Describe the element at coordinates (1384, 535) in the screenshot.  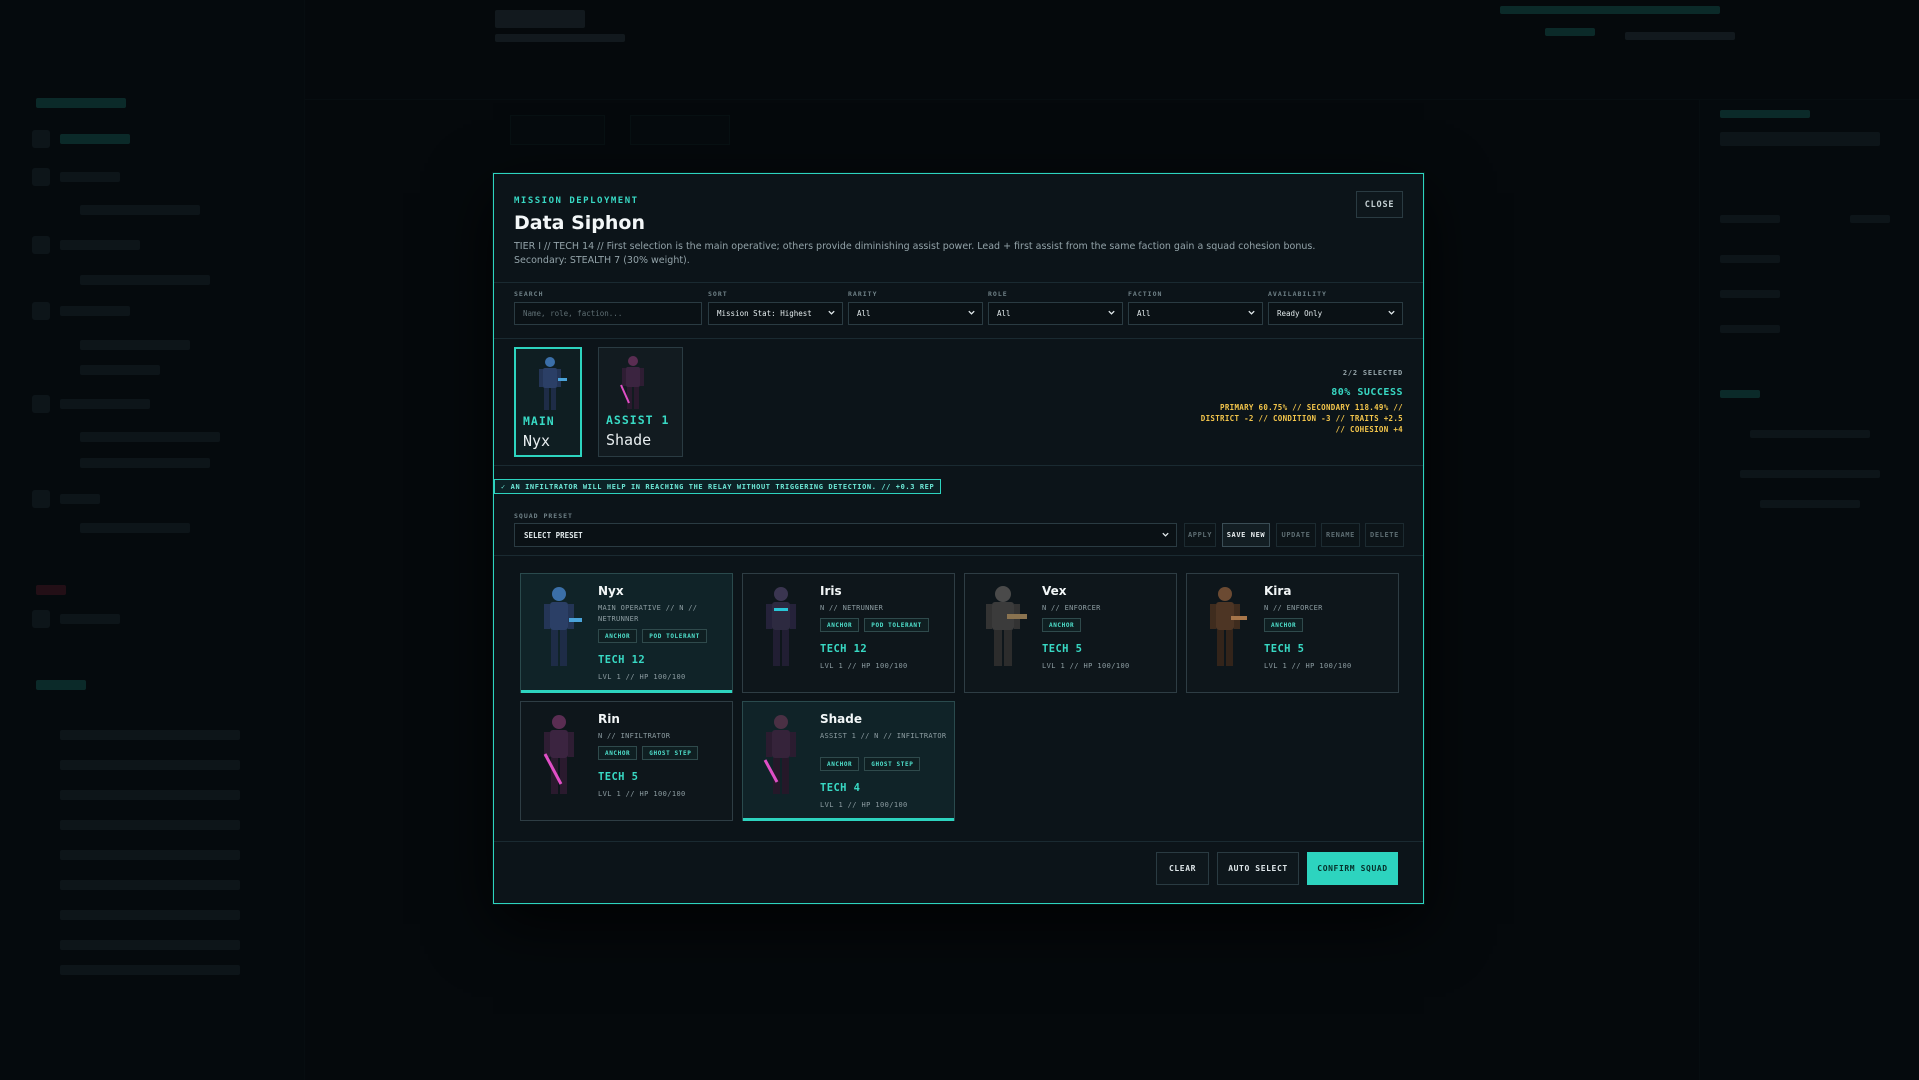
I see `delete-preset-button: DELETE` at that location.